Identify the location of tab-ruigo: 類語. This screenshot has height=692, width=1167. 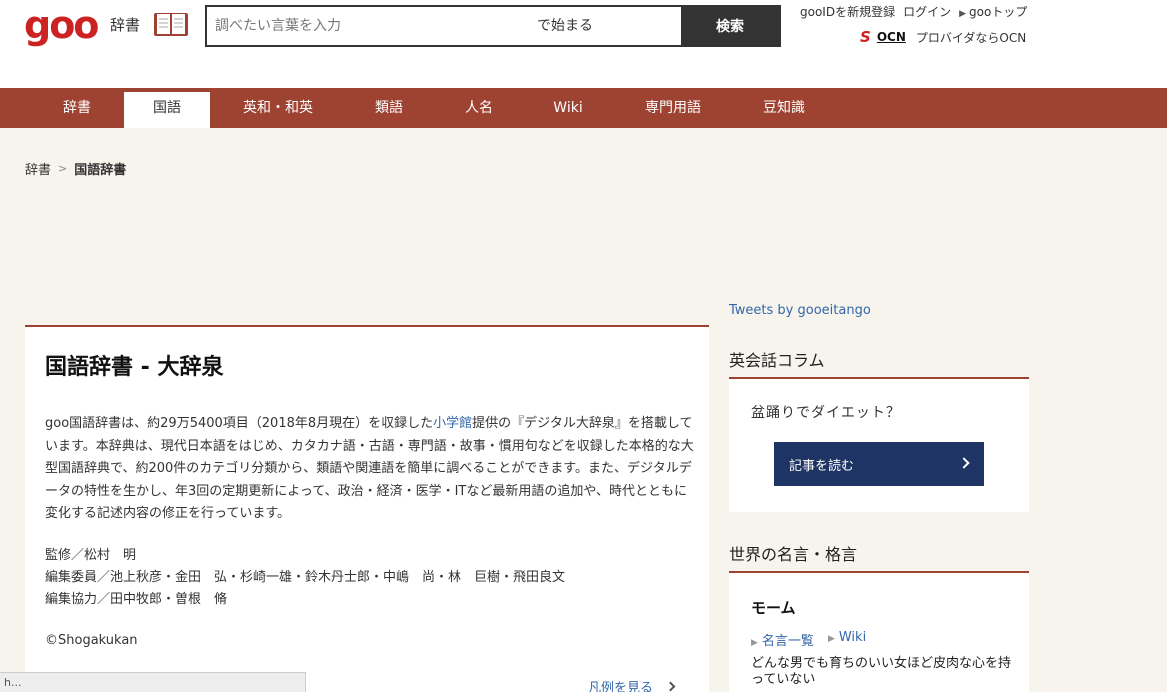
(389, 108).